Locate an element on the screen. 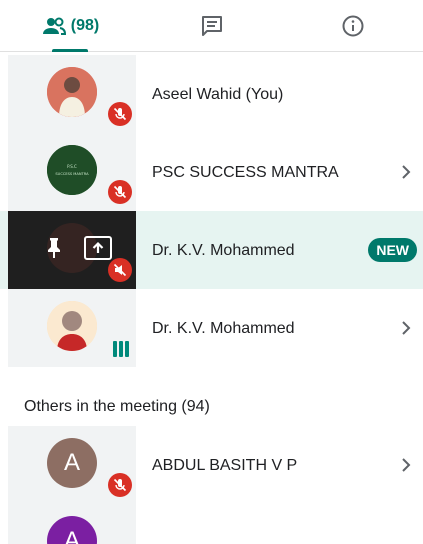  others-section-title: Others in the meeting (94) is located at coordinates (117, 406).